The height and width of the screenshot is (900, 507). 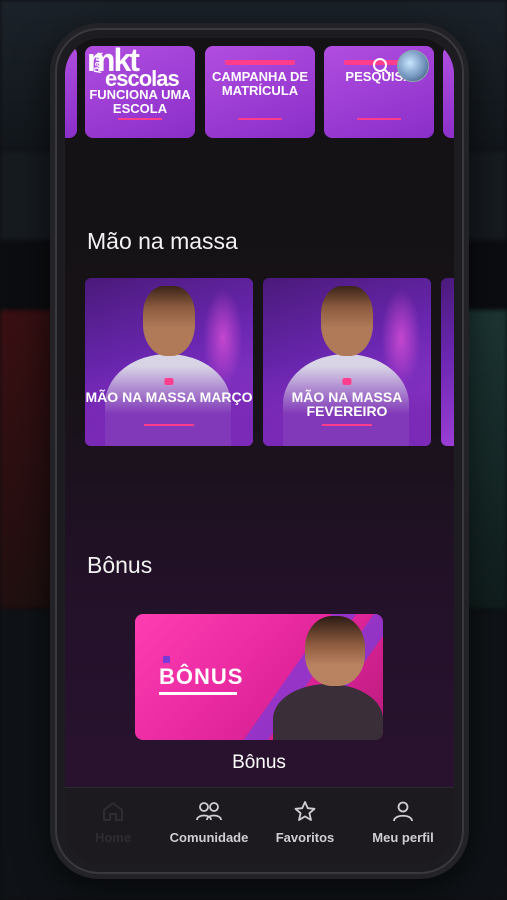 What do you see at coordinates (403, 811) in the screenshot?
I see `user-icon` at bounding box center [403, 811].